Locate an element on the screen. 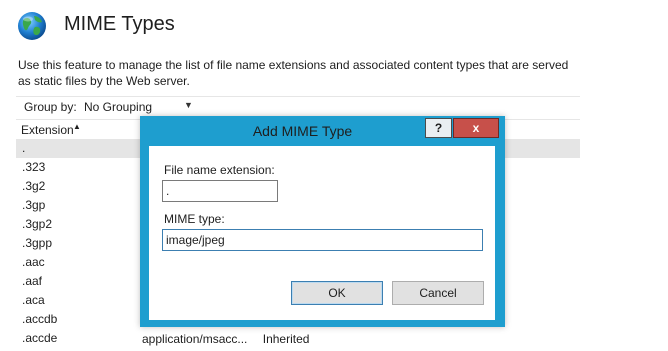 This screenshot has height=351, width=668. row-detail-cells: application/msacc... Inherited is located at coordinates (231, 339).